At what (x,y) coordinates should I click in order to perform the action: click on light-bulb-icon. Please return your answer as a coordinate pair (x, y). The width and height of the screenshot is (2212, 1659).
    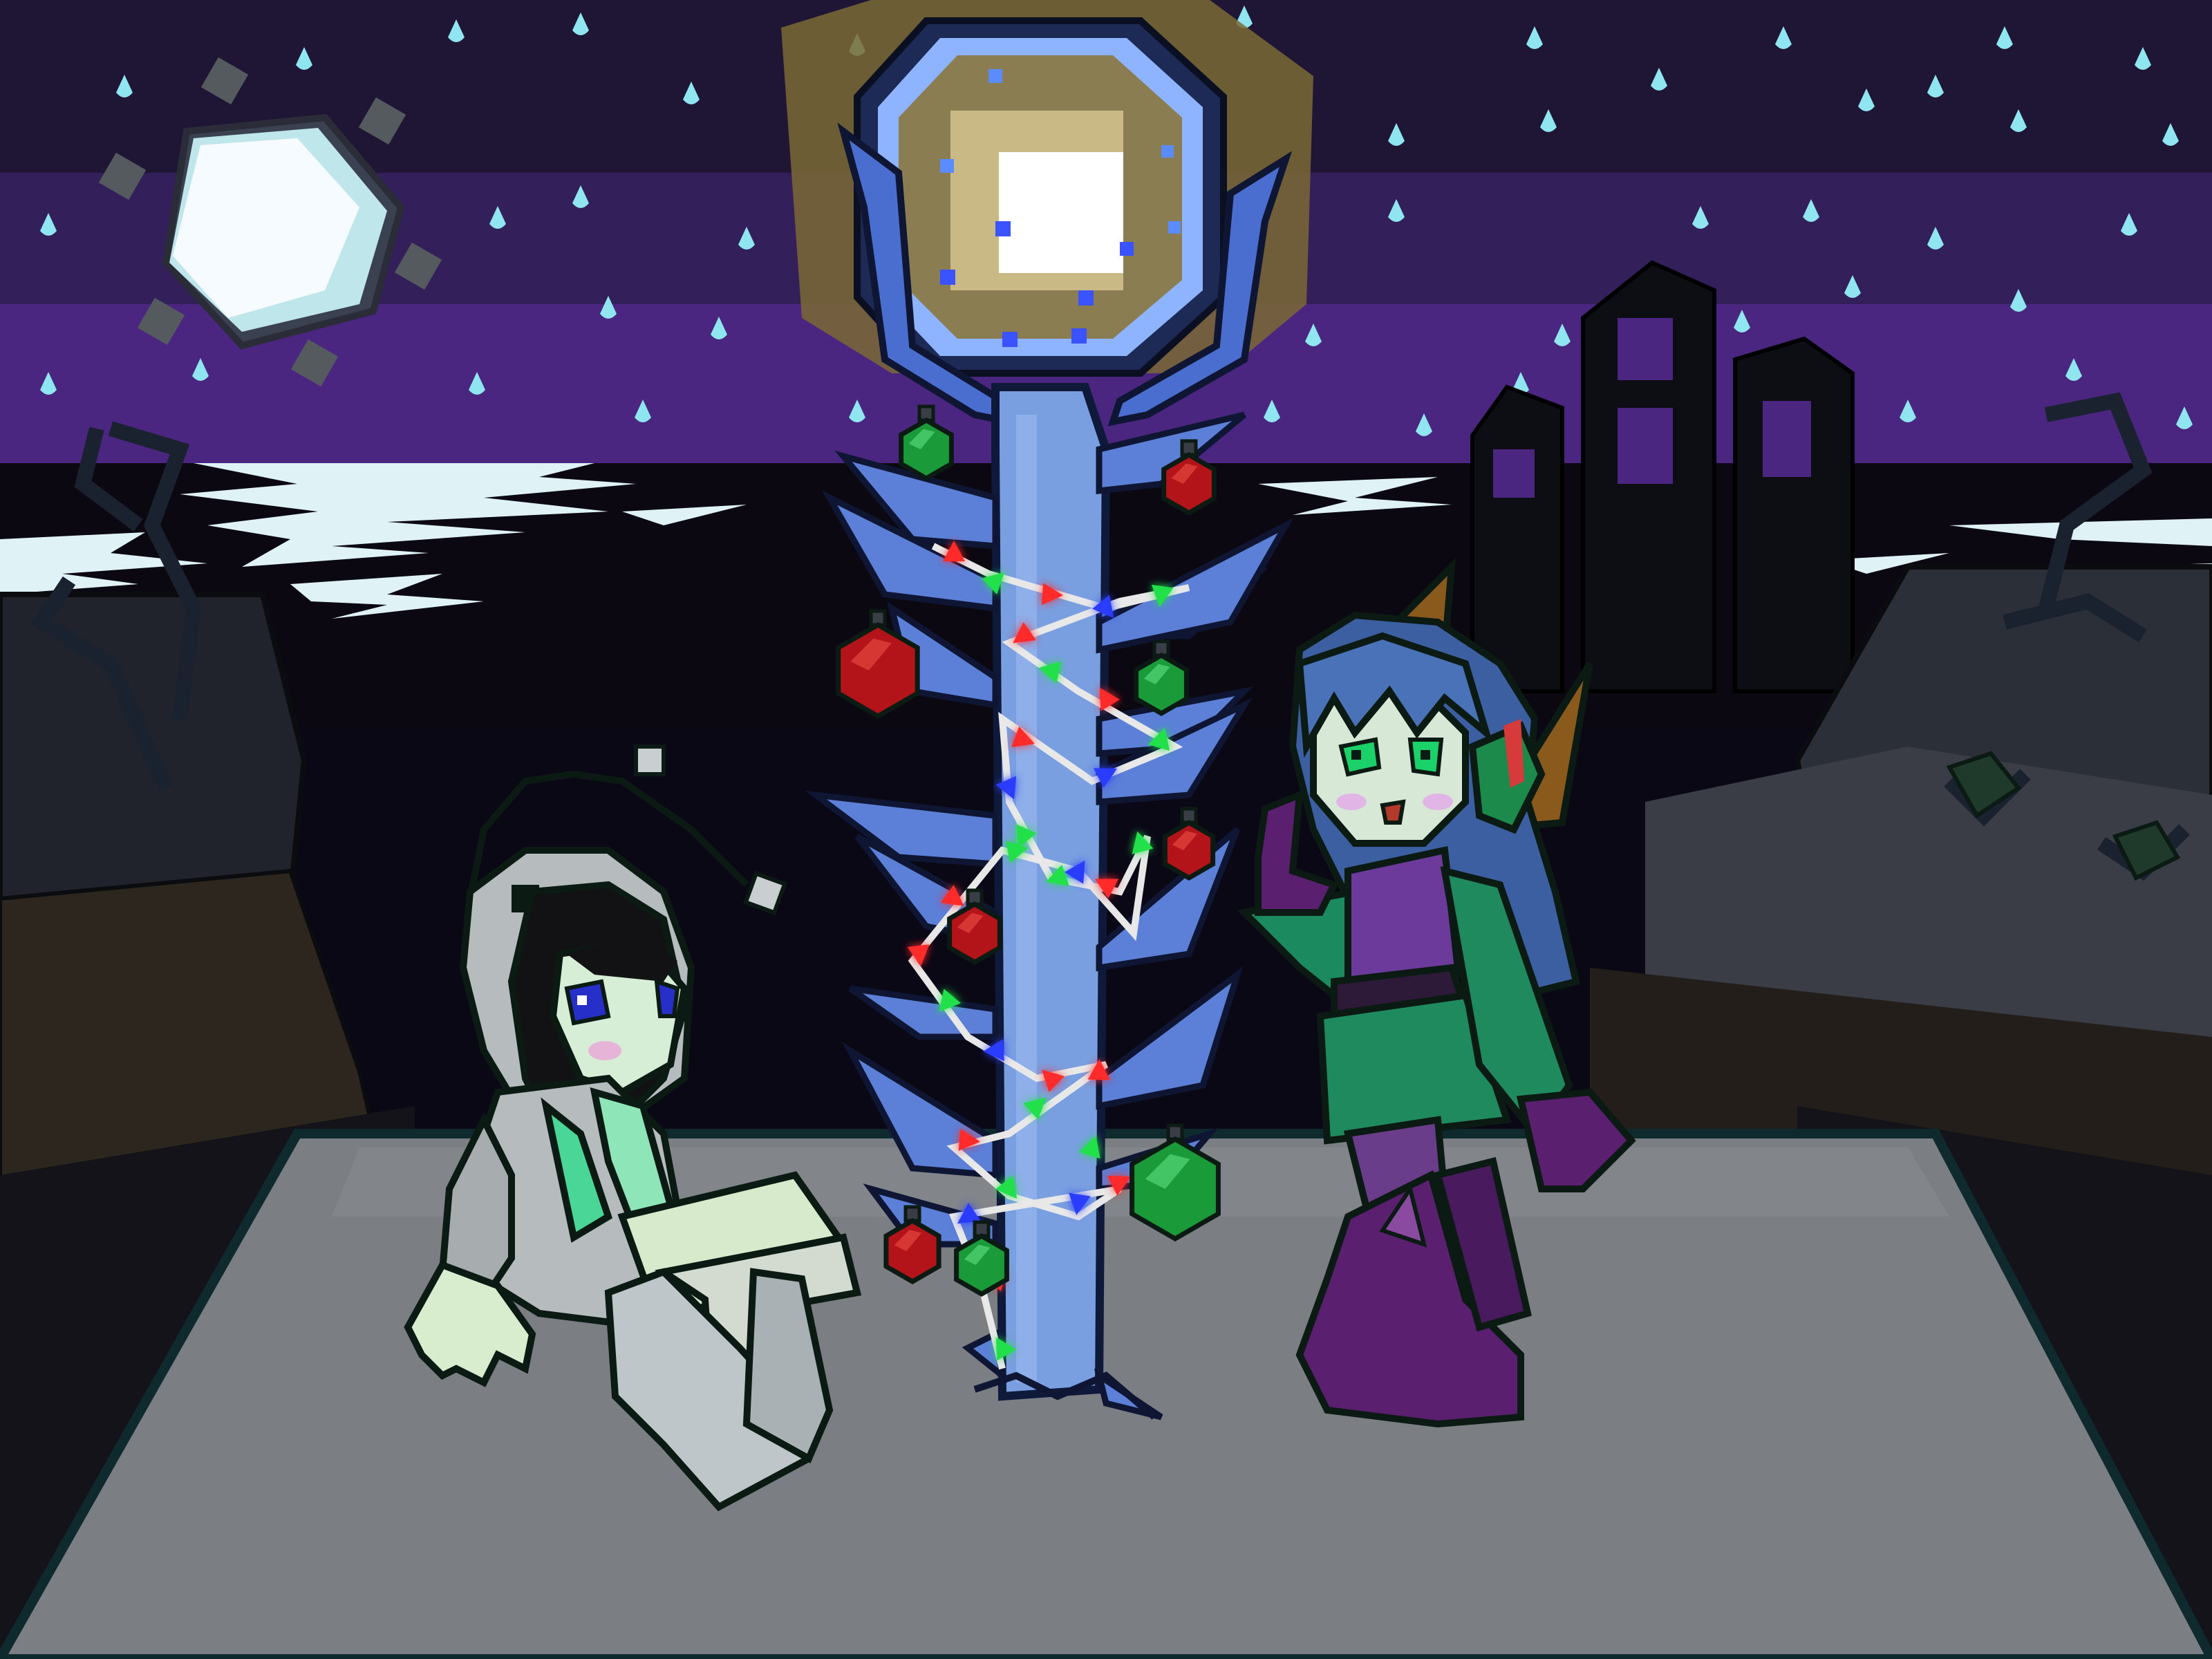
    Looking at the image, I should click on (993, 1050).